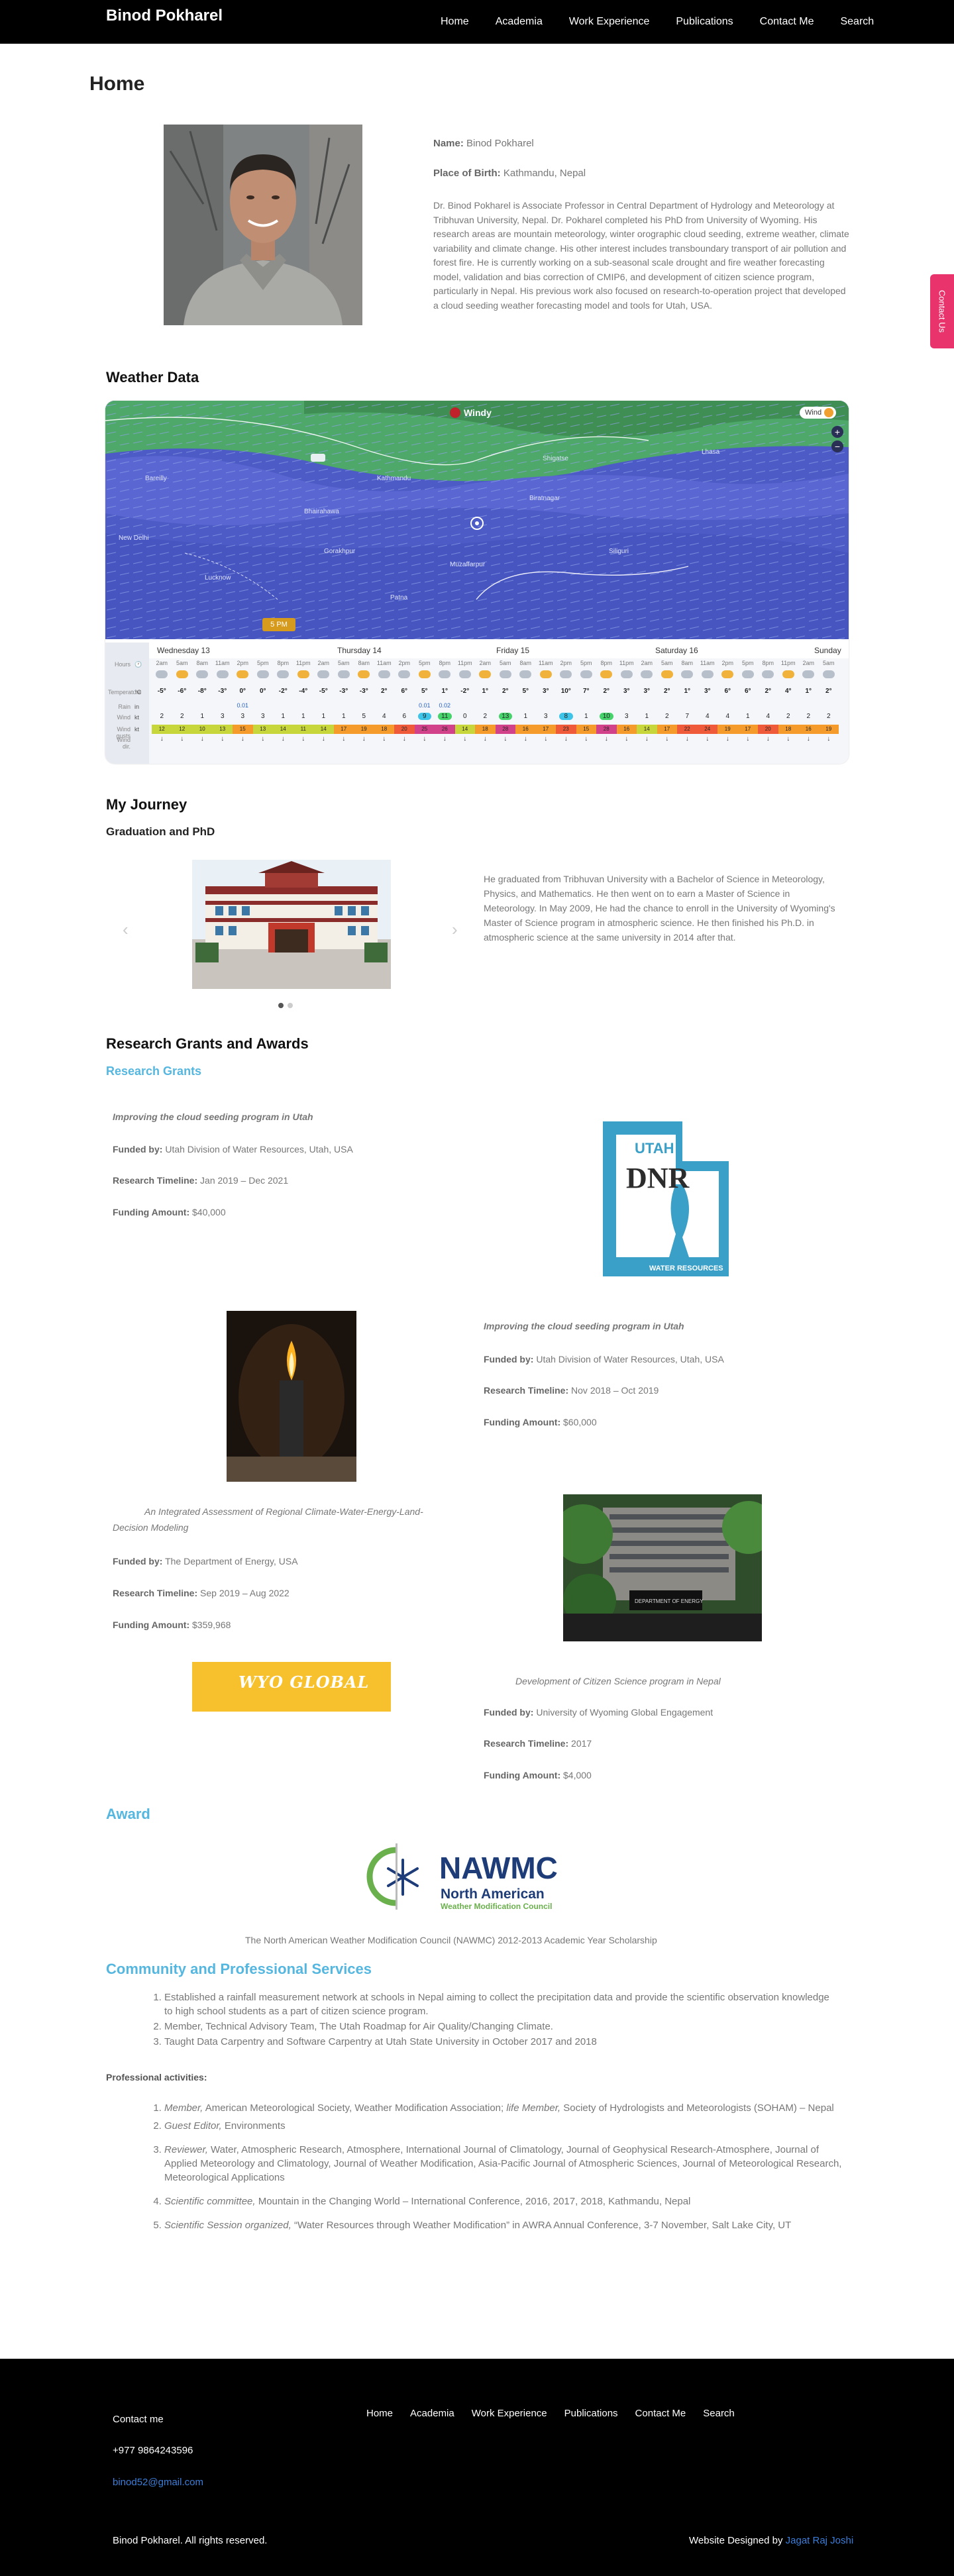  What do you see at coordinates (787, 22) in the screenshot?
I see `nav-contact-me: Contact Me` at bounding box center [787, 22].